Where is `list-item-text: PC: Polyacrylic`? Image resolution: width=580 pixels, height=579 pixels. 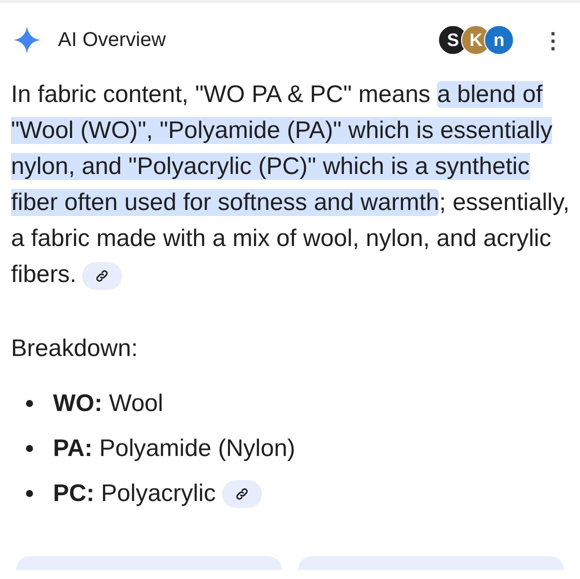
list-item-text: PC: Polyacrylic is located at coordinates (134, 493).